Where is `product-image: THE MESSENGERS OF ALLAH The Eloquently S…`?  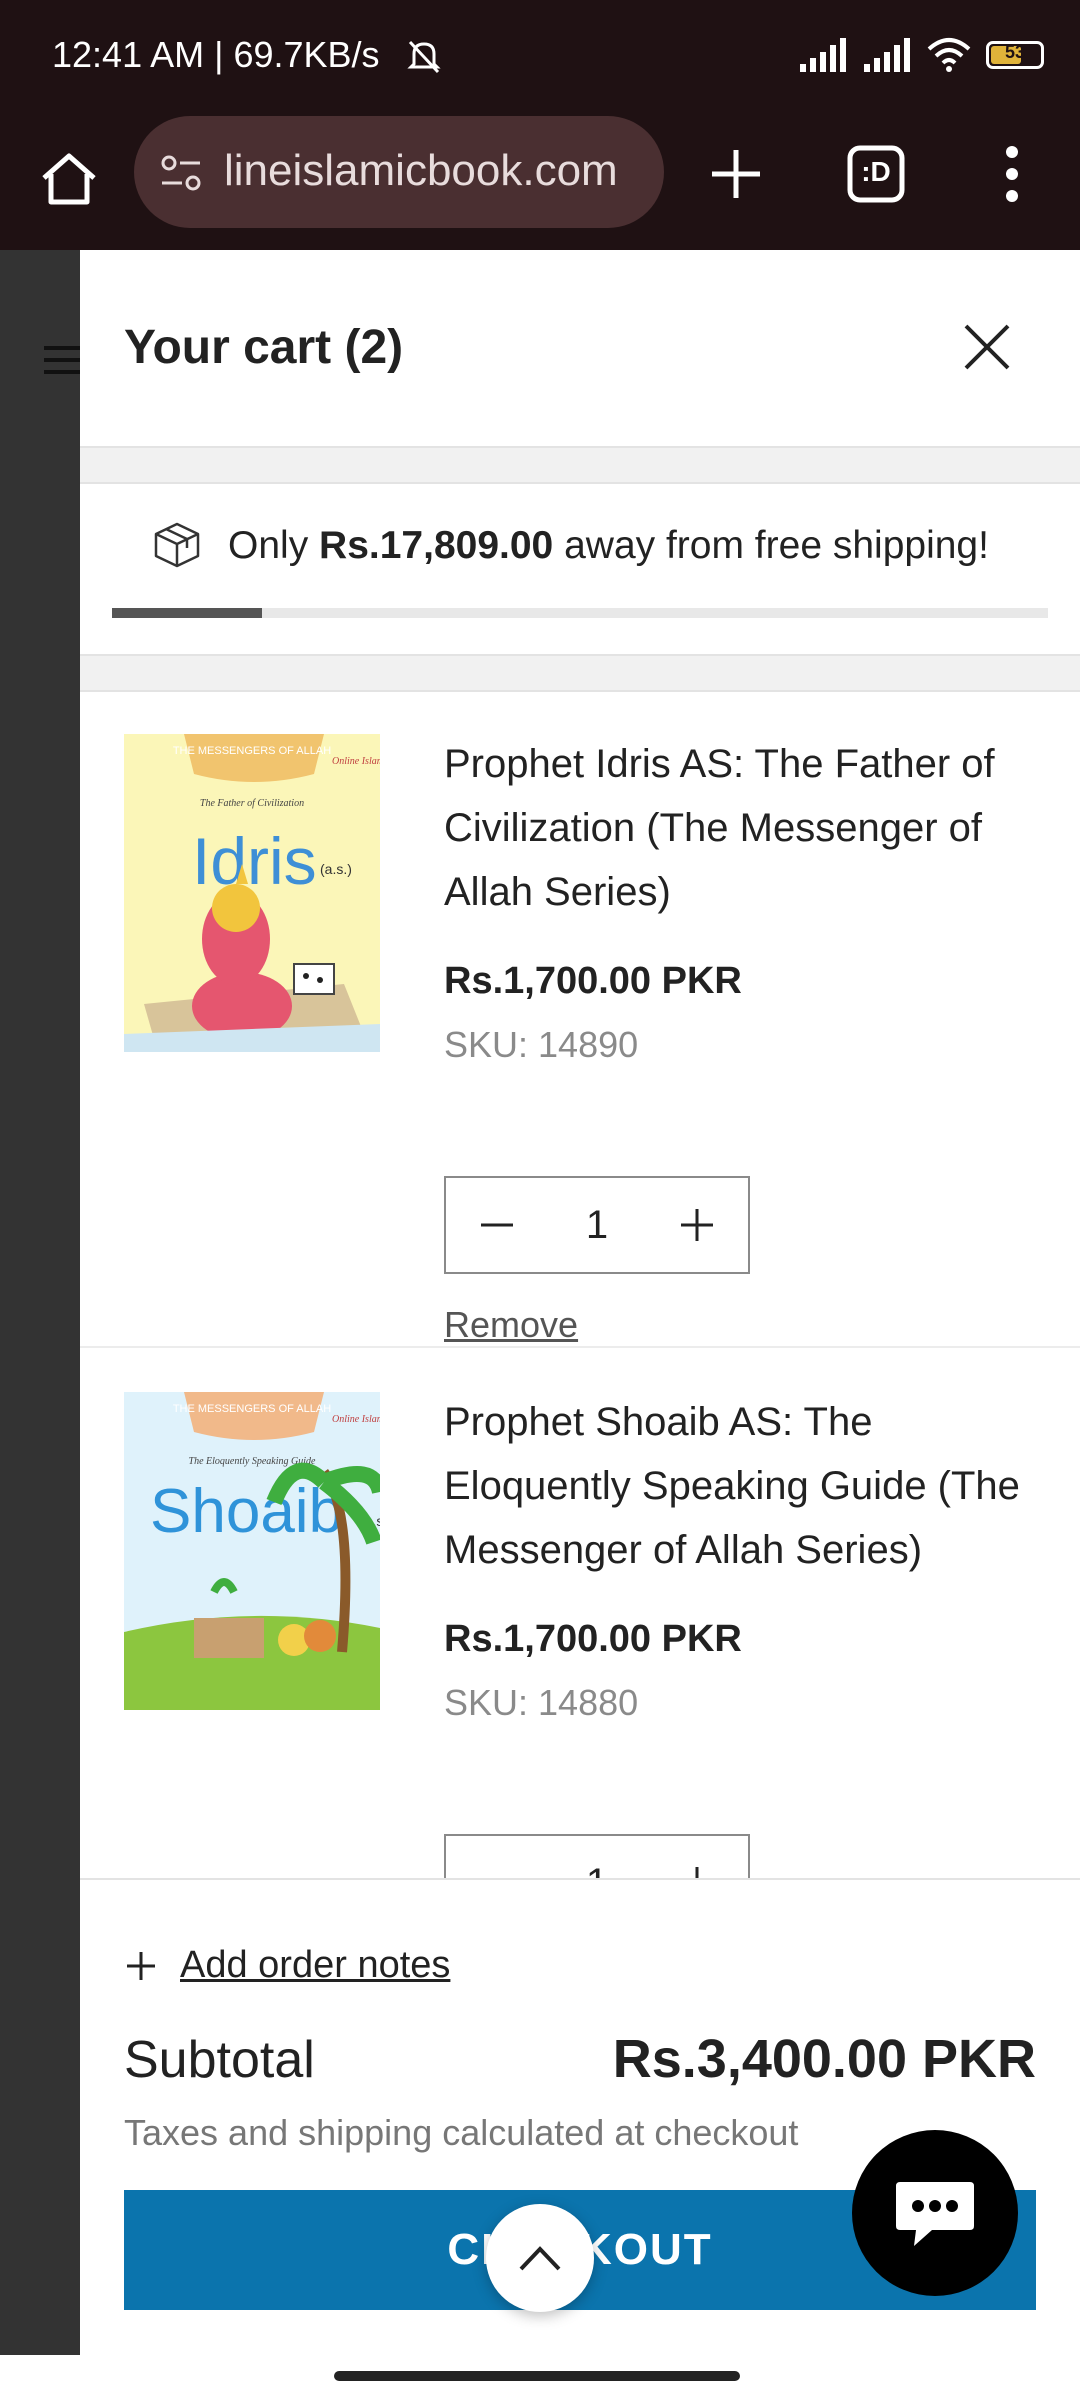
product-image: THE MESSENGERS OF ALLAH The Eloquently S… is located at coordinates (252, 1551).